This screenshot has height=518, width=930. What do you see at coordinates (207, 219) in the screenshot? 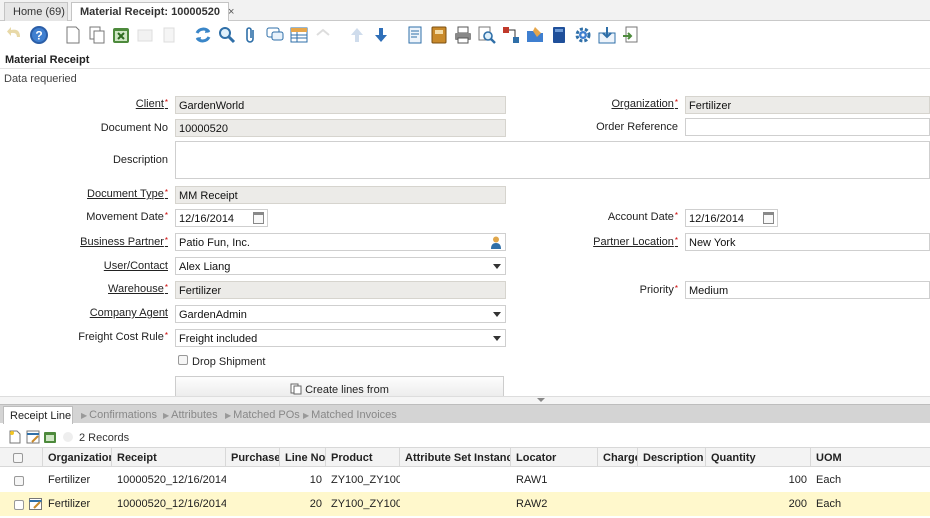
I see `movement-date-value: 12/16/2014` at bounding box center [207, 219].